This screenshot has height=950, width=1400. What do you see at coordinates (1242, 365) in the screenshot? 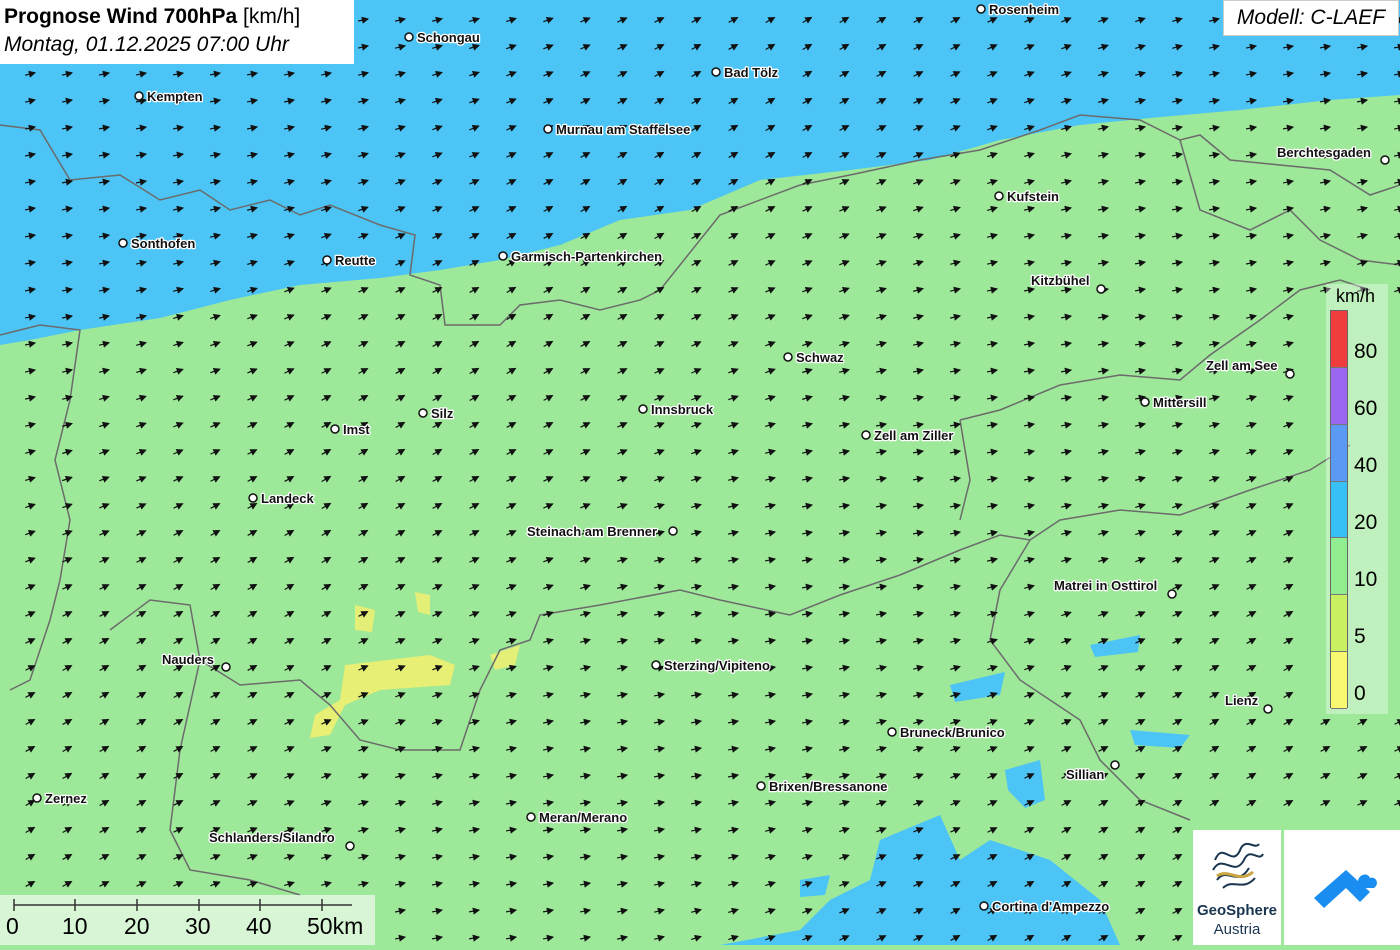
I see `city-label: Zell am See` at bounding box center [1242, 365].